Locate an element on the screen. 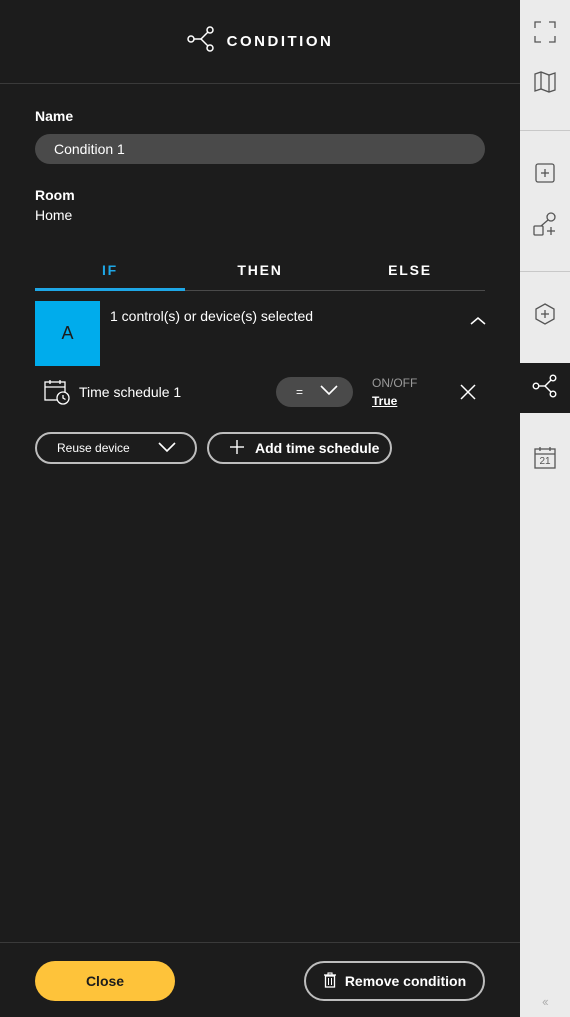  fullscreen-icon is located at coordinates (545, 34).